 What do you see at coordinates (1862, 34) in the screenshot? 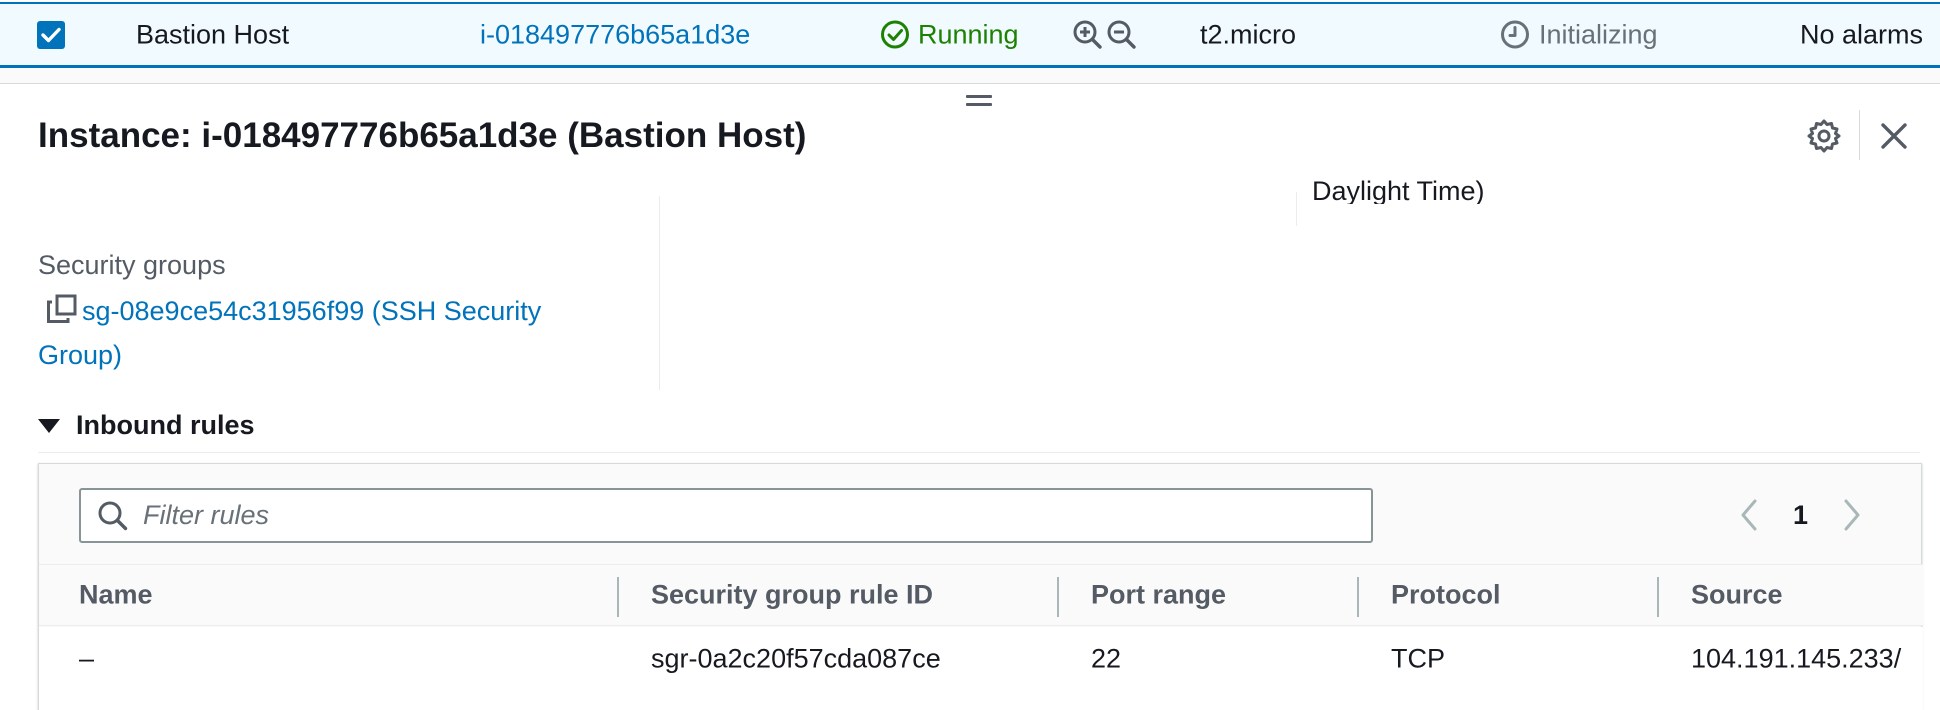
I see `alarm-status: No alarms` at bounding box center [1862, 34].